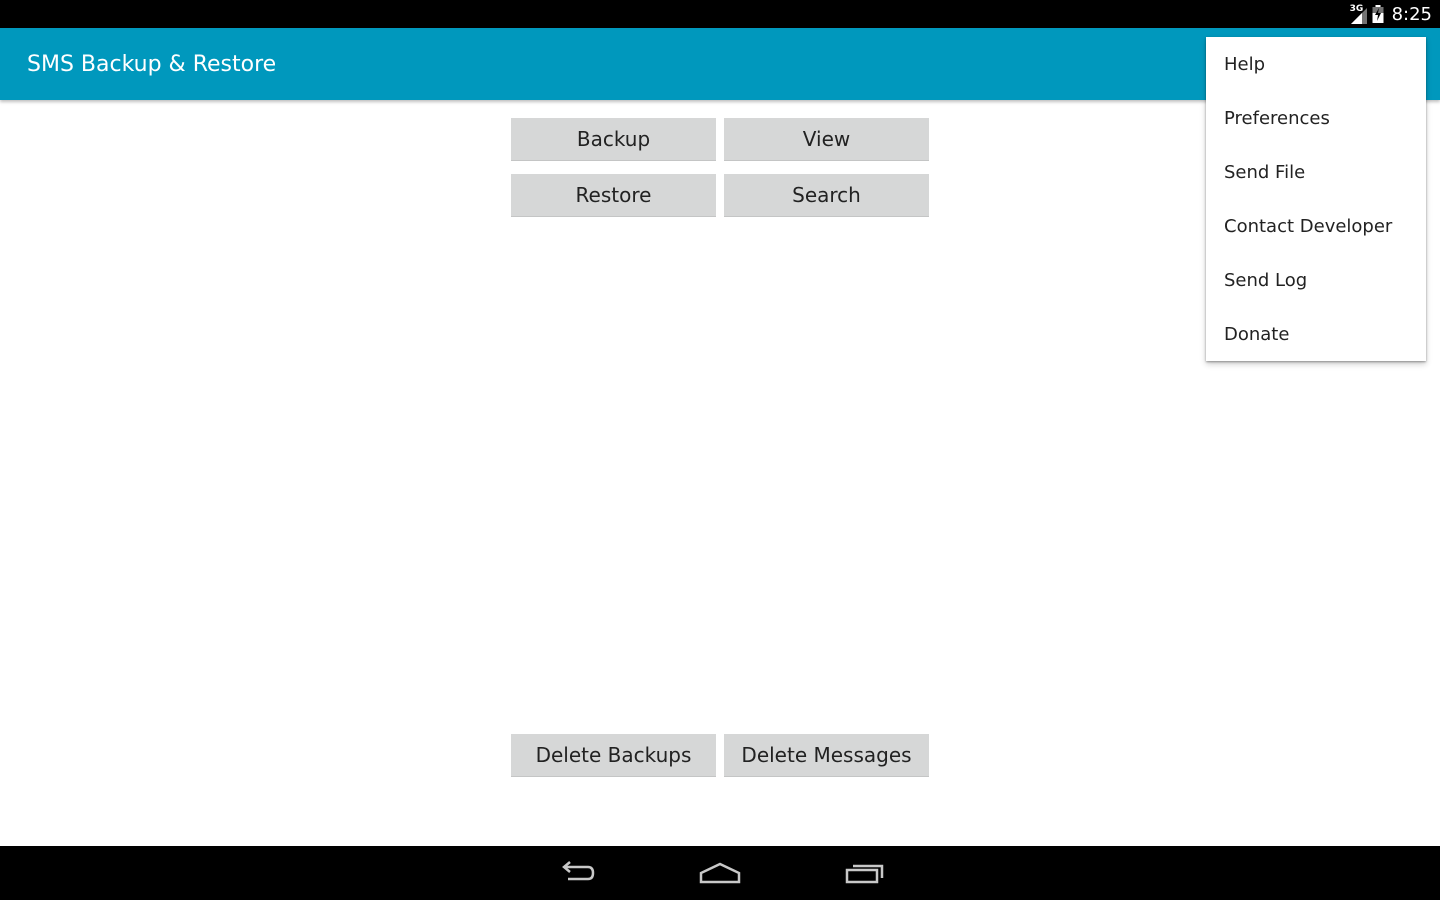  What do you see at coordinates (1316, 64) in the screenshot?
I see `menu-item-help: Help` at bounding box center [1316, 64].